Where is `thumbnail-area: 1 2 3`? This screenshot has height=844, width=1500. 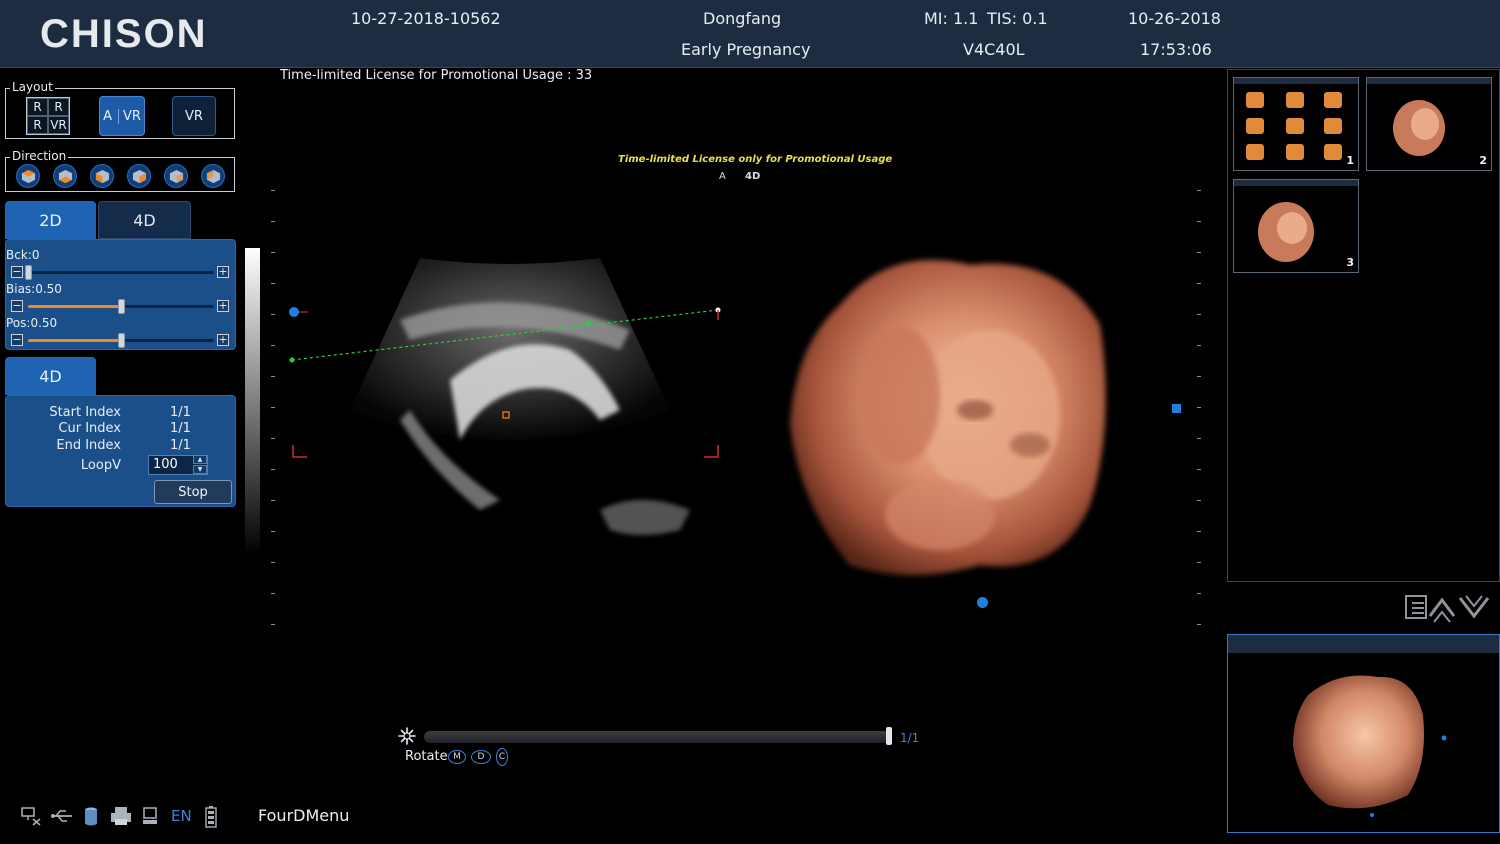
thumbnail-area: 1 2 3 is located at coordinates (1363, 325).